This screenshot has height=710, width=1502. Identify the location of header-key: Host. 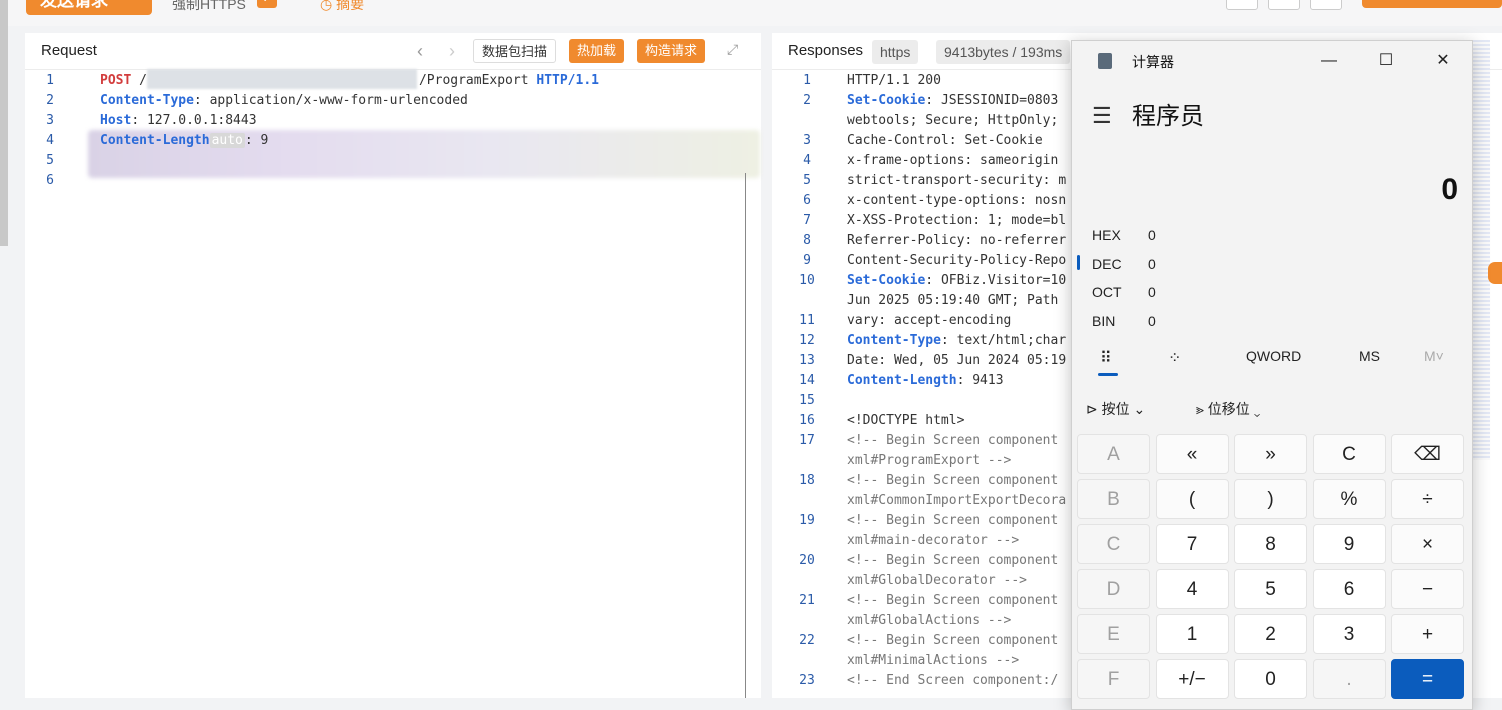
(116, 120).